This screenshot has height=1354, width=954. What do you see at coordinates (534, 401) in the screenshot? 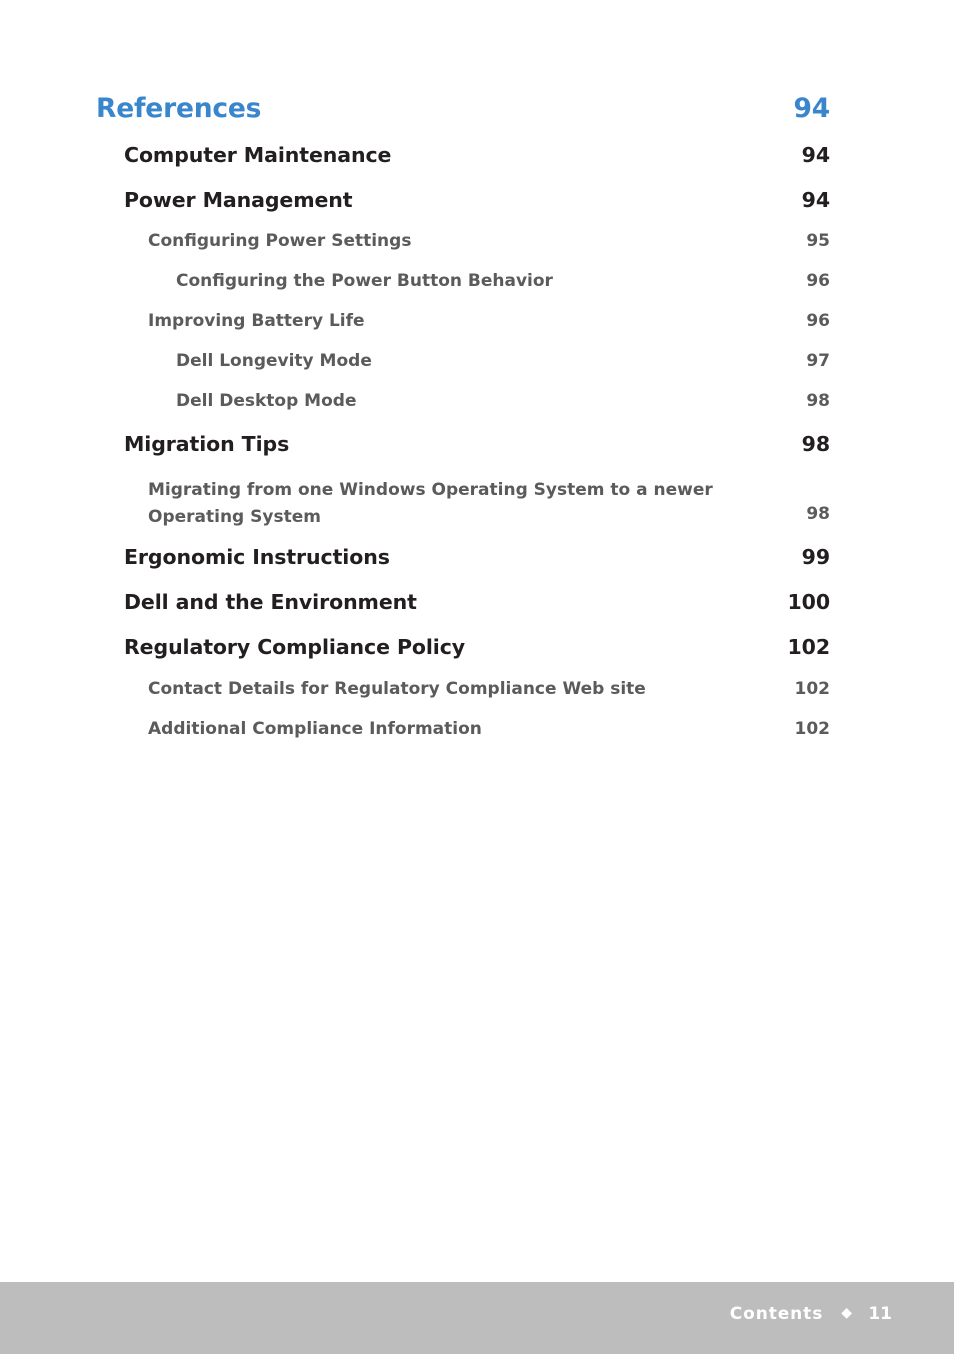
I see `toc-entry: Dell Desktop Mode 98` at bounding box center [534, 401].